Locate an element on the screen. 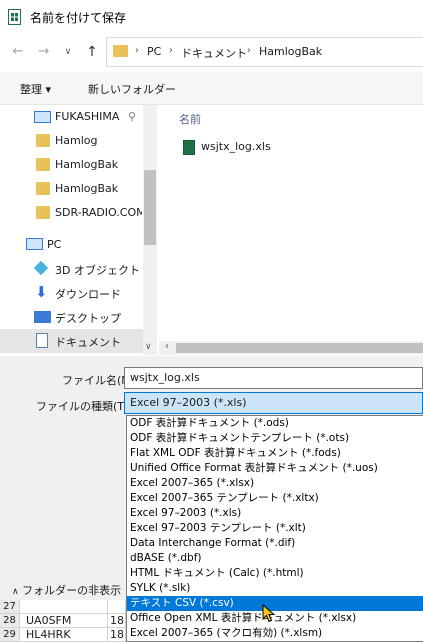  filetype-option: Unified Office Format 表計算ドキュメント (*.uos) is located at coordinates (275, 468).